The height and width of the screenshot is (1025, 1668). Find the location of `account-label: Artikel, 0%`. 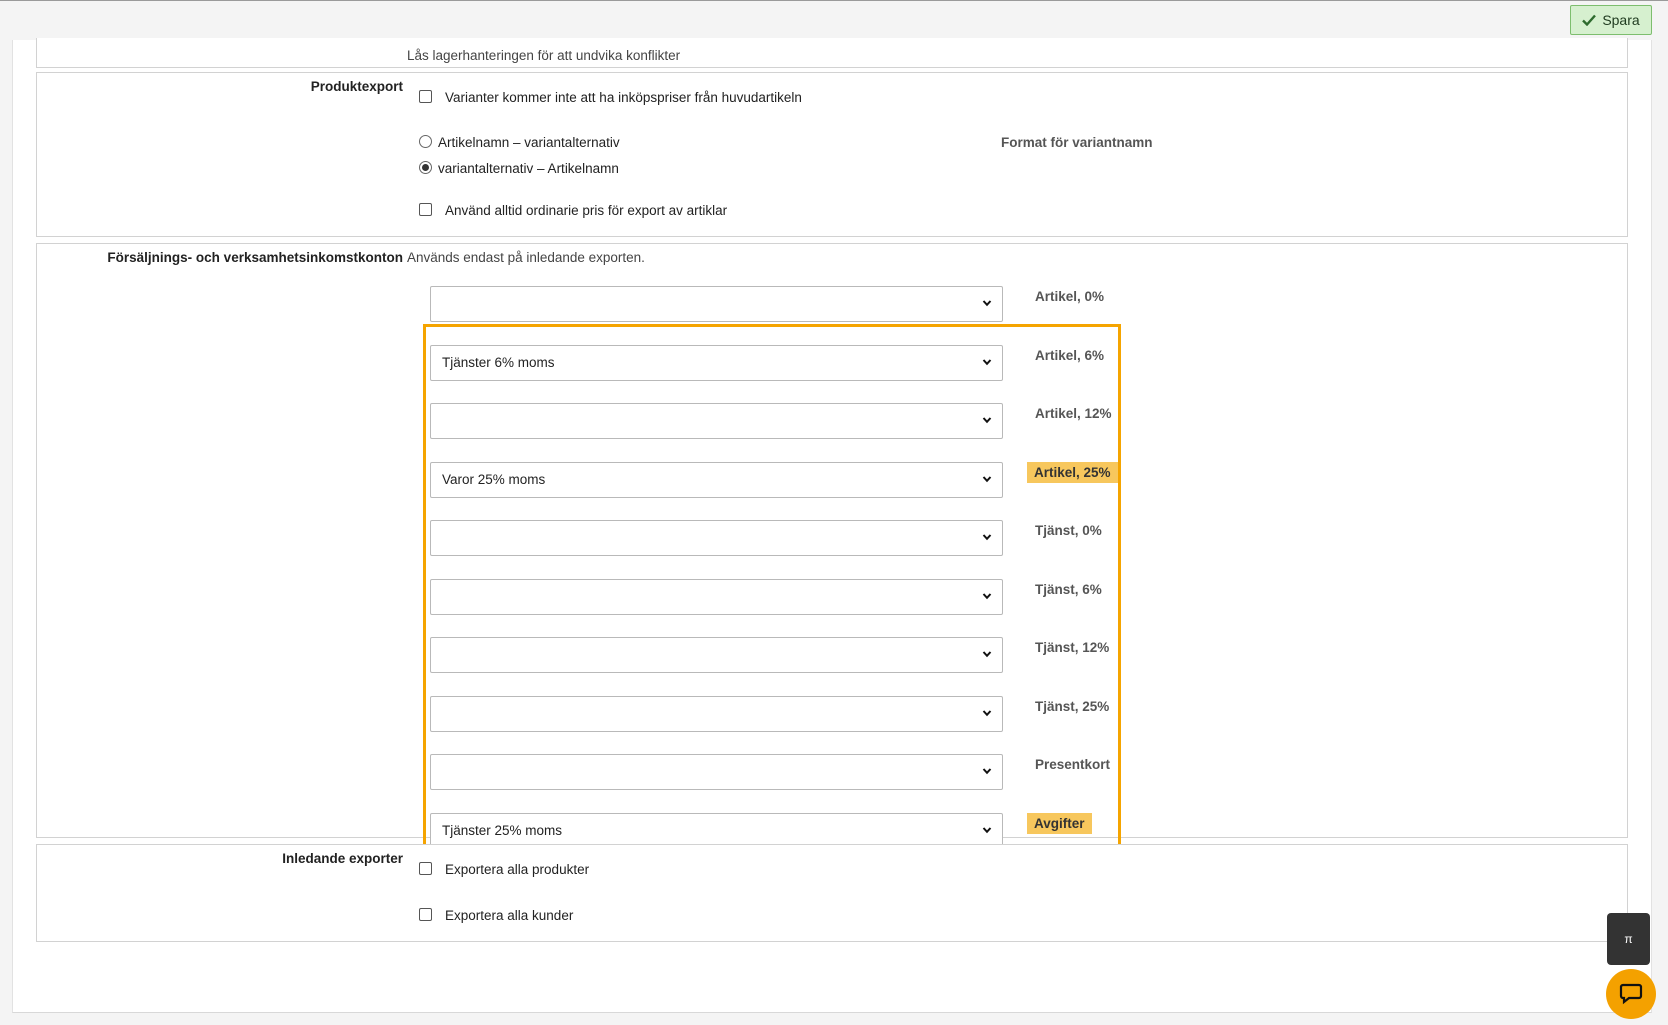

account-label: Artikel, 0% is located at coordinates (1070, 296).